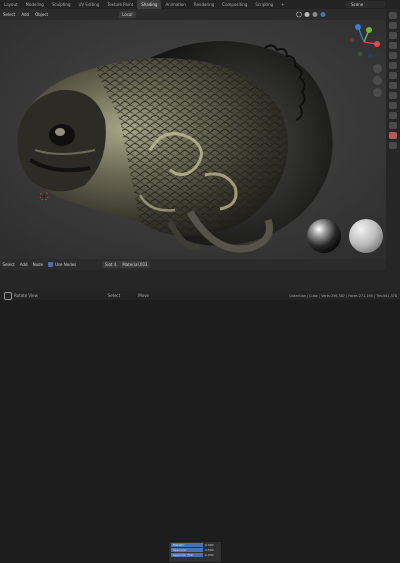 The height and width of the screenshot is (563, 400). What do you see at coordinates (393, 25) in the screenshot?
I see `render-icon` at bounding box center [393, 25].